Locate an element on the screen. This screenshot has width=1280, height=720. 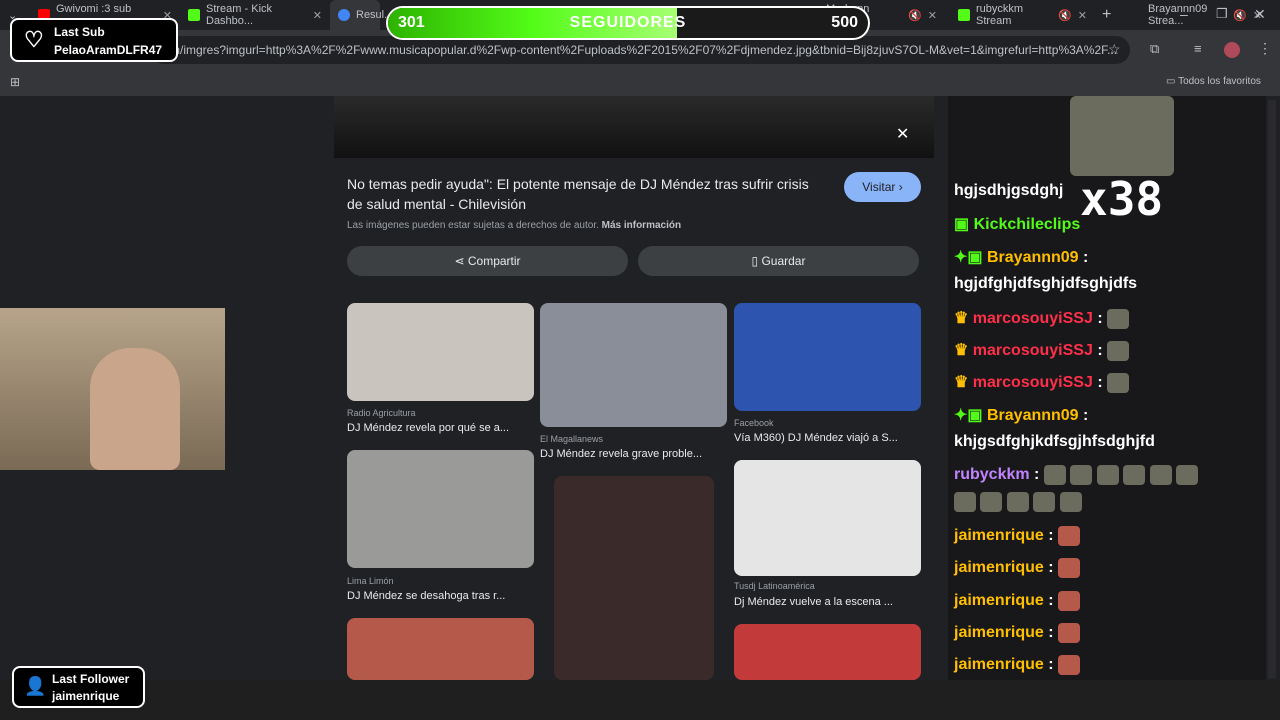
chat-username: hgjsdhjgsdghj is located at coordinates (1008, 190).